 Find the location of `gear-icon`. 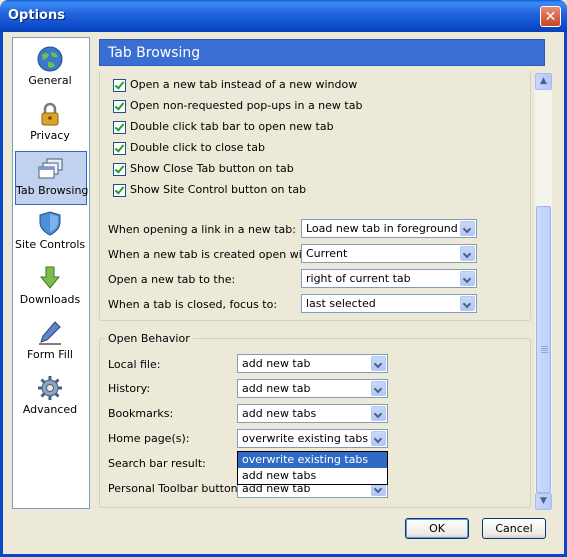

gear-icon is located at coordinates (50, 388).